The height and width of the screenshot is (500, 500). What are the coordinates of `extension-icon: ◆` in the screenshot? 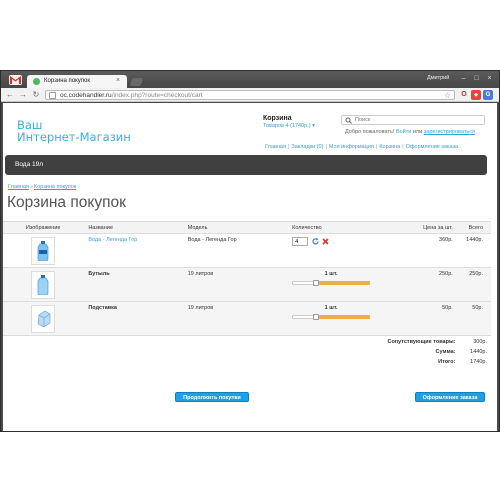 It's located at (476, 95).